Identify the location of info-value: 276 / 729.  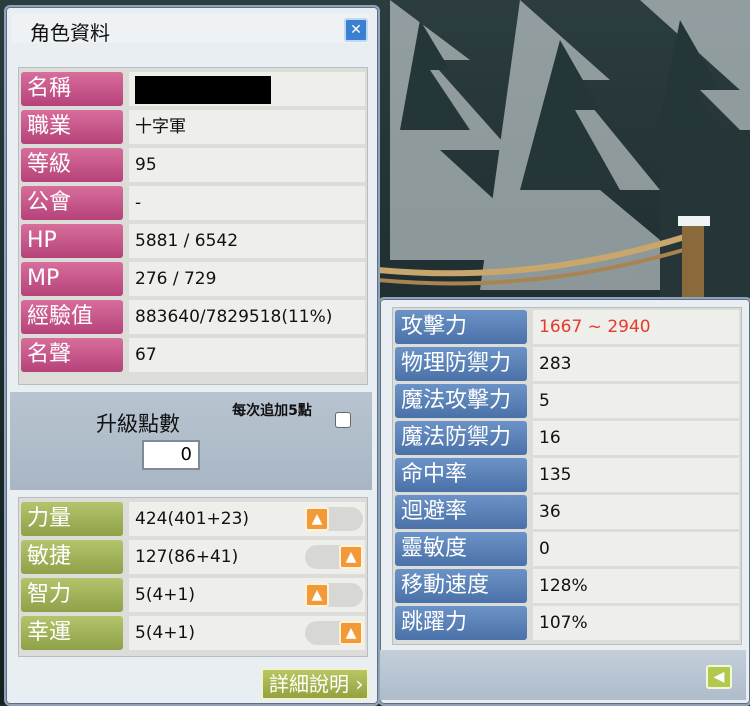
(247, 279).